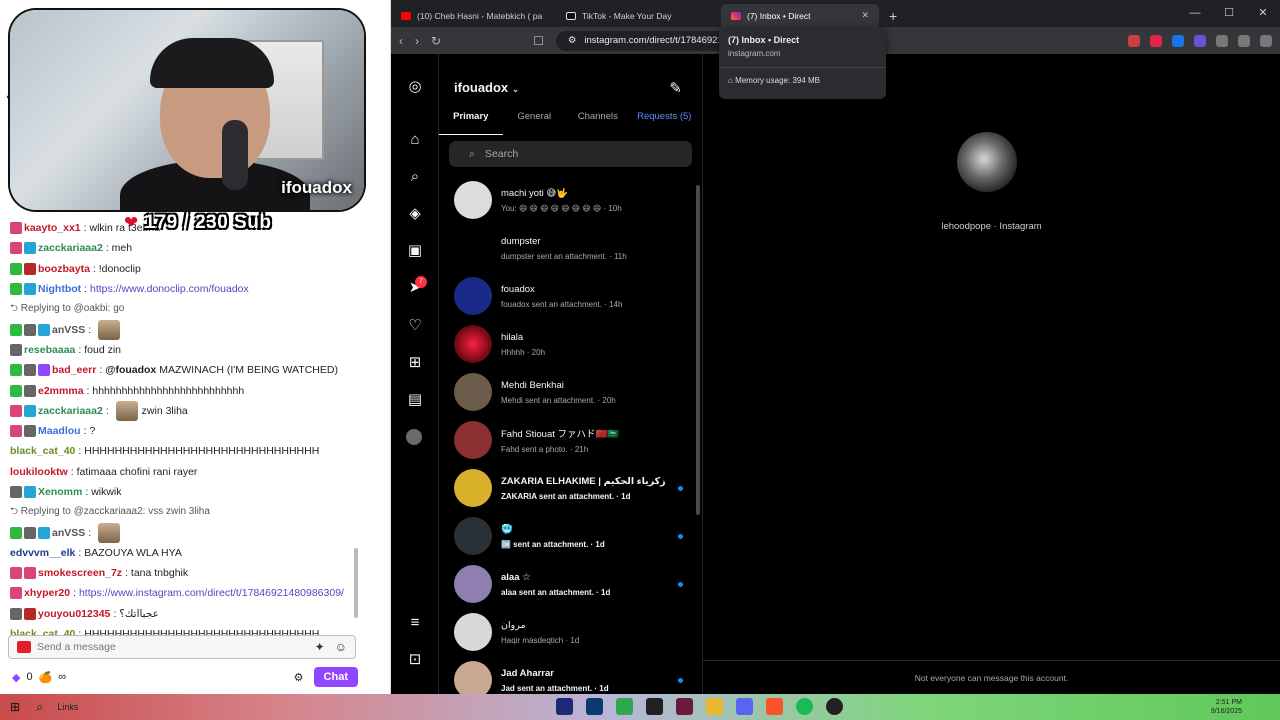  Describe the element at coordinates (1244, 40) in the screenshot. I see `wallet-icon` at that location.